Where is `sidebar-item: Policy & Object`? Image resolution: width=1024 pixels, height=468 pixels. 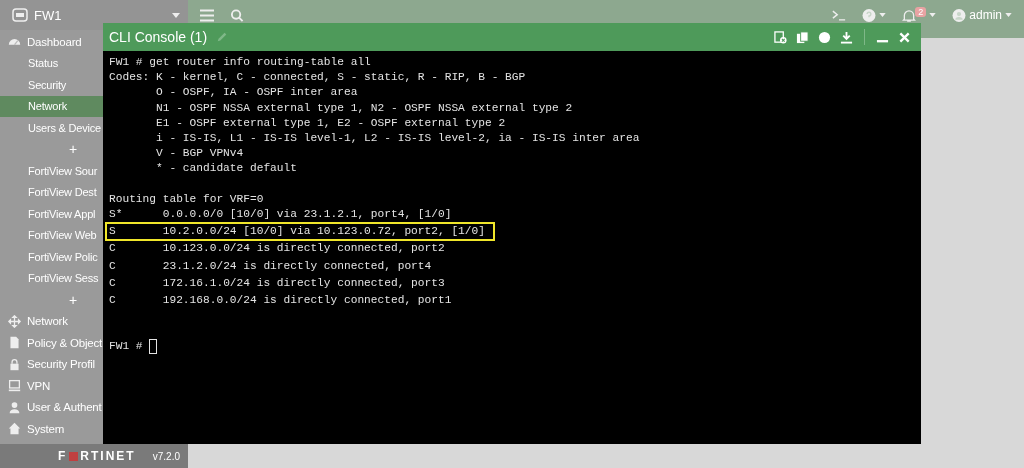
sidebar-item: Policy & Object is located at coordinates (51, 343).